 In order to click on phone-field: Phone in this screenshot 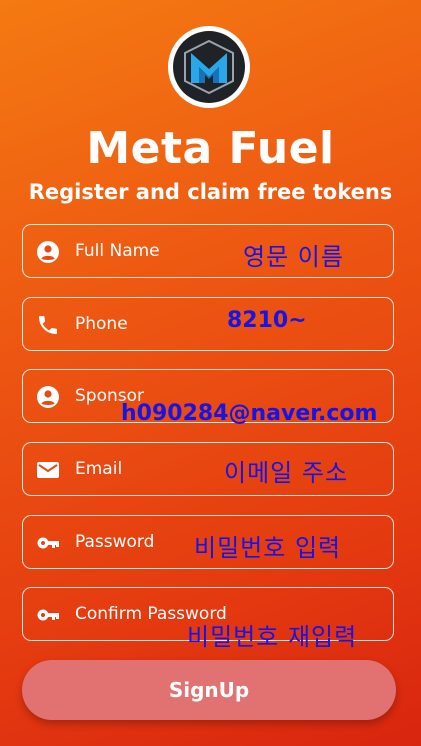, I will do `click(208, 324)`.